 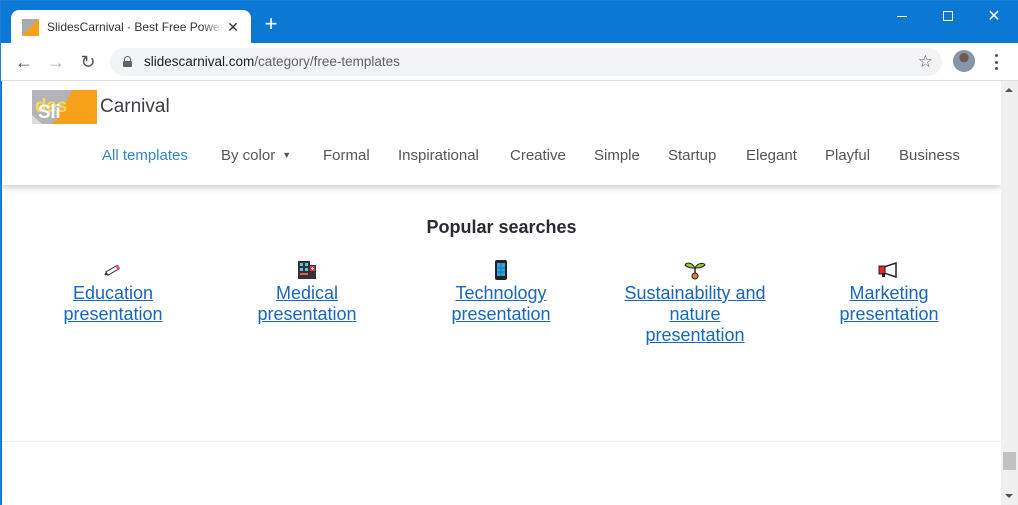 I want to click on nav-startup: Startup, so click(x=692, y=155).